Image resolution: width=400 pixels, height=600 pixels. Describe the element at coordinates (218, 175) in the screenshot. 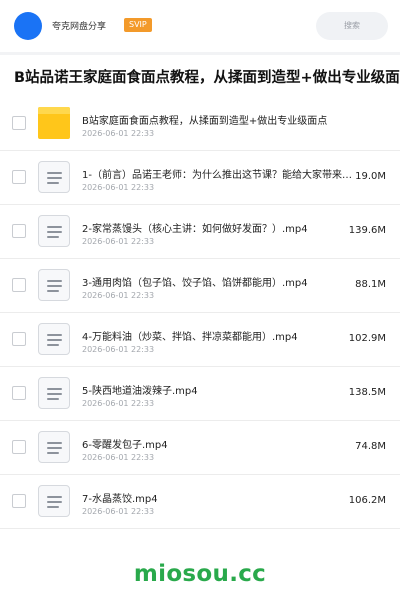

I see `file-name: 1-（前言）品诺王老师：为什么推出这节课？能给大家带来什么？.mp4` at that location.